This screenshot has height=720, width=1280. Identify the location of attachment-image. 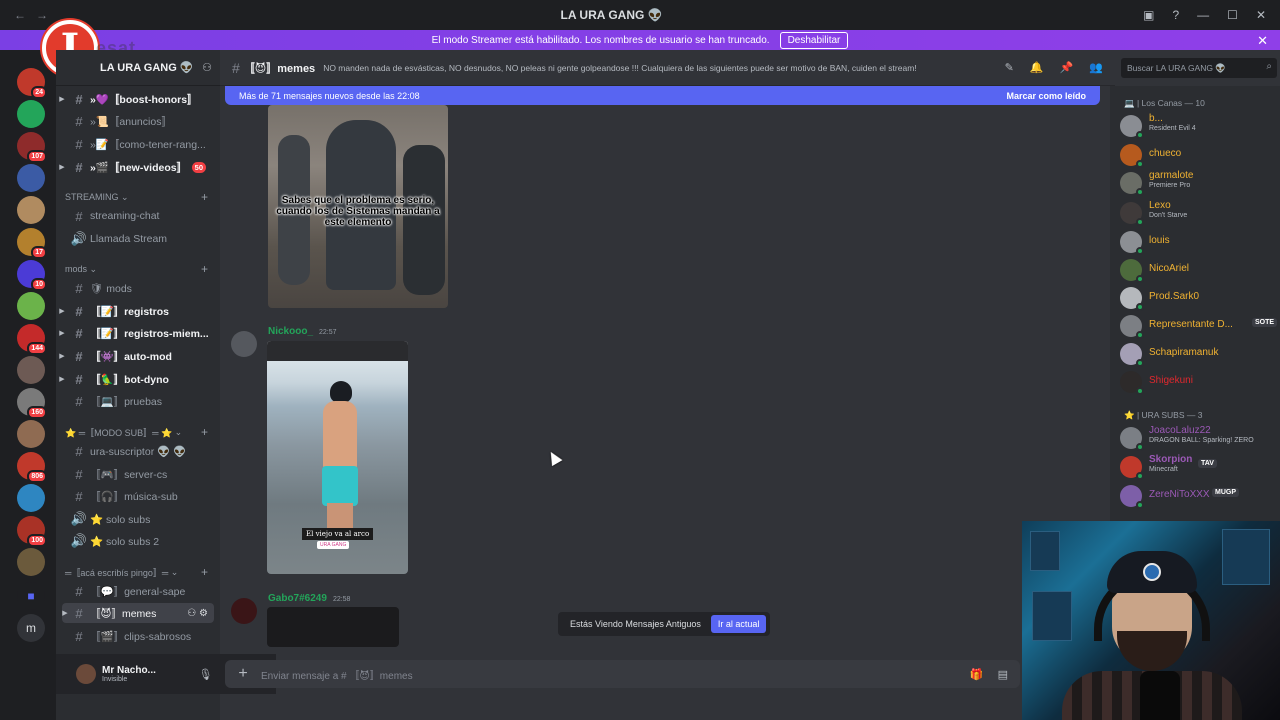
(333, 627).